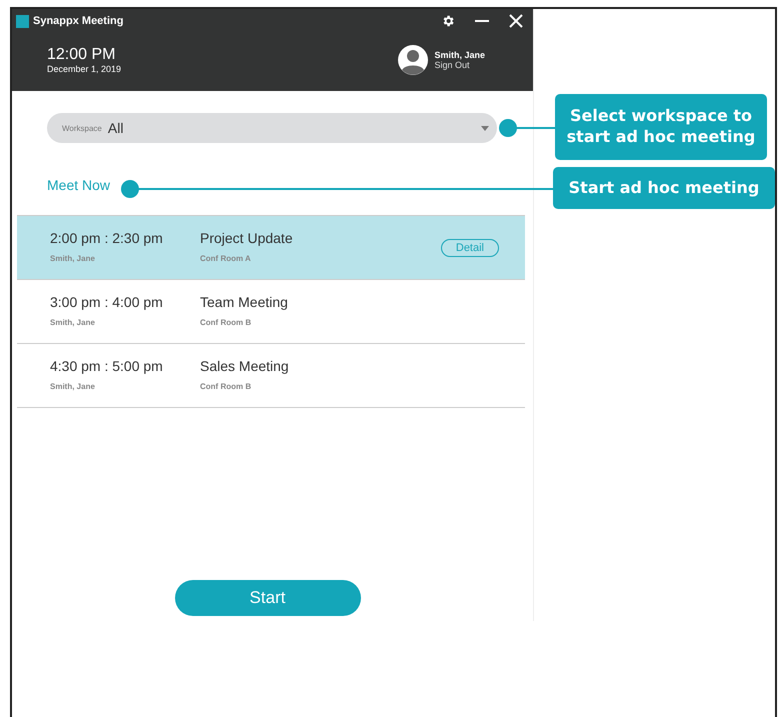  I want to click on sign-out-link: Sign Out, so click(459, 65).